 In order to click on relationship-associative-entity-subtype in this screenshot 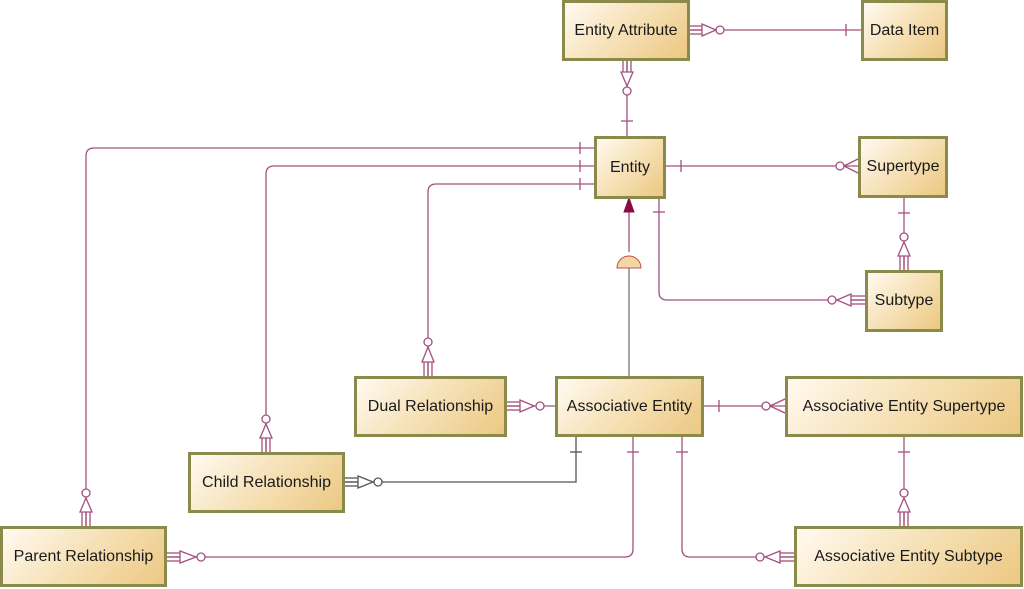, I will do `click(735, 500)`.